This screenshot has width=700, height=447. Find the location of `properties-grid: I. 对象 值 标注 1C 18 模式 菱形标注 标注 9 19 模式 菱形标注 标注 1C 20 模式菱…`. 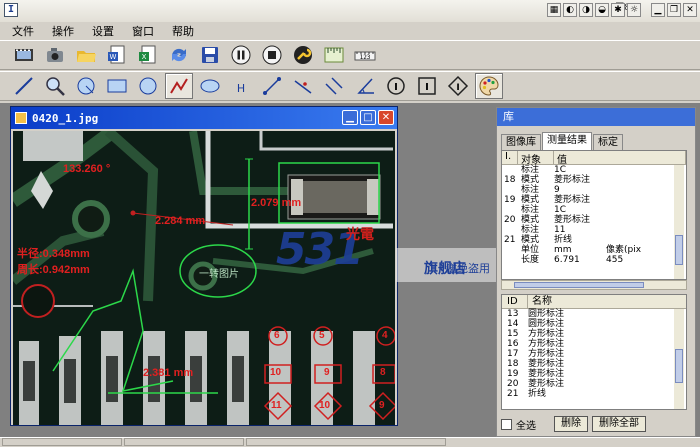

properties-grid: I. 对象 值 标注 1C 18 模式 菱形标注 标注 9 19 模式 菱形标注 标注 1C 20 模式菱… is located at coordinates (594, 215).